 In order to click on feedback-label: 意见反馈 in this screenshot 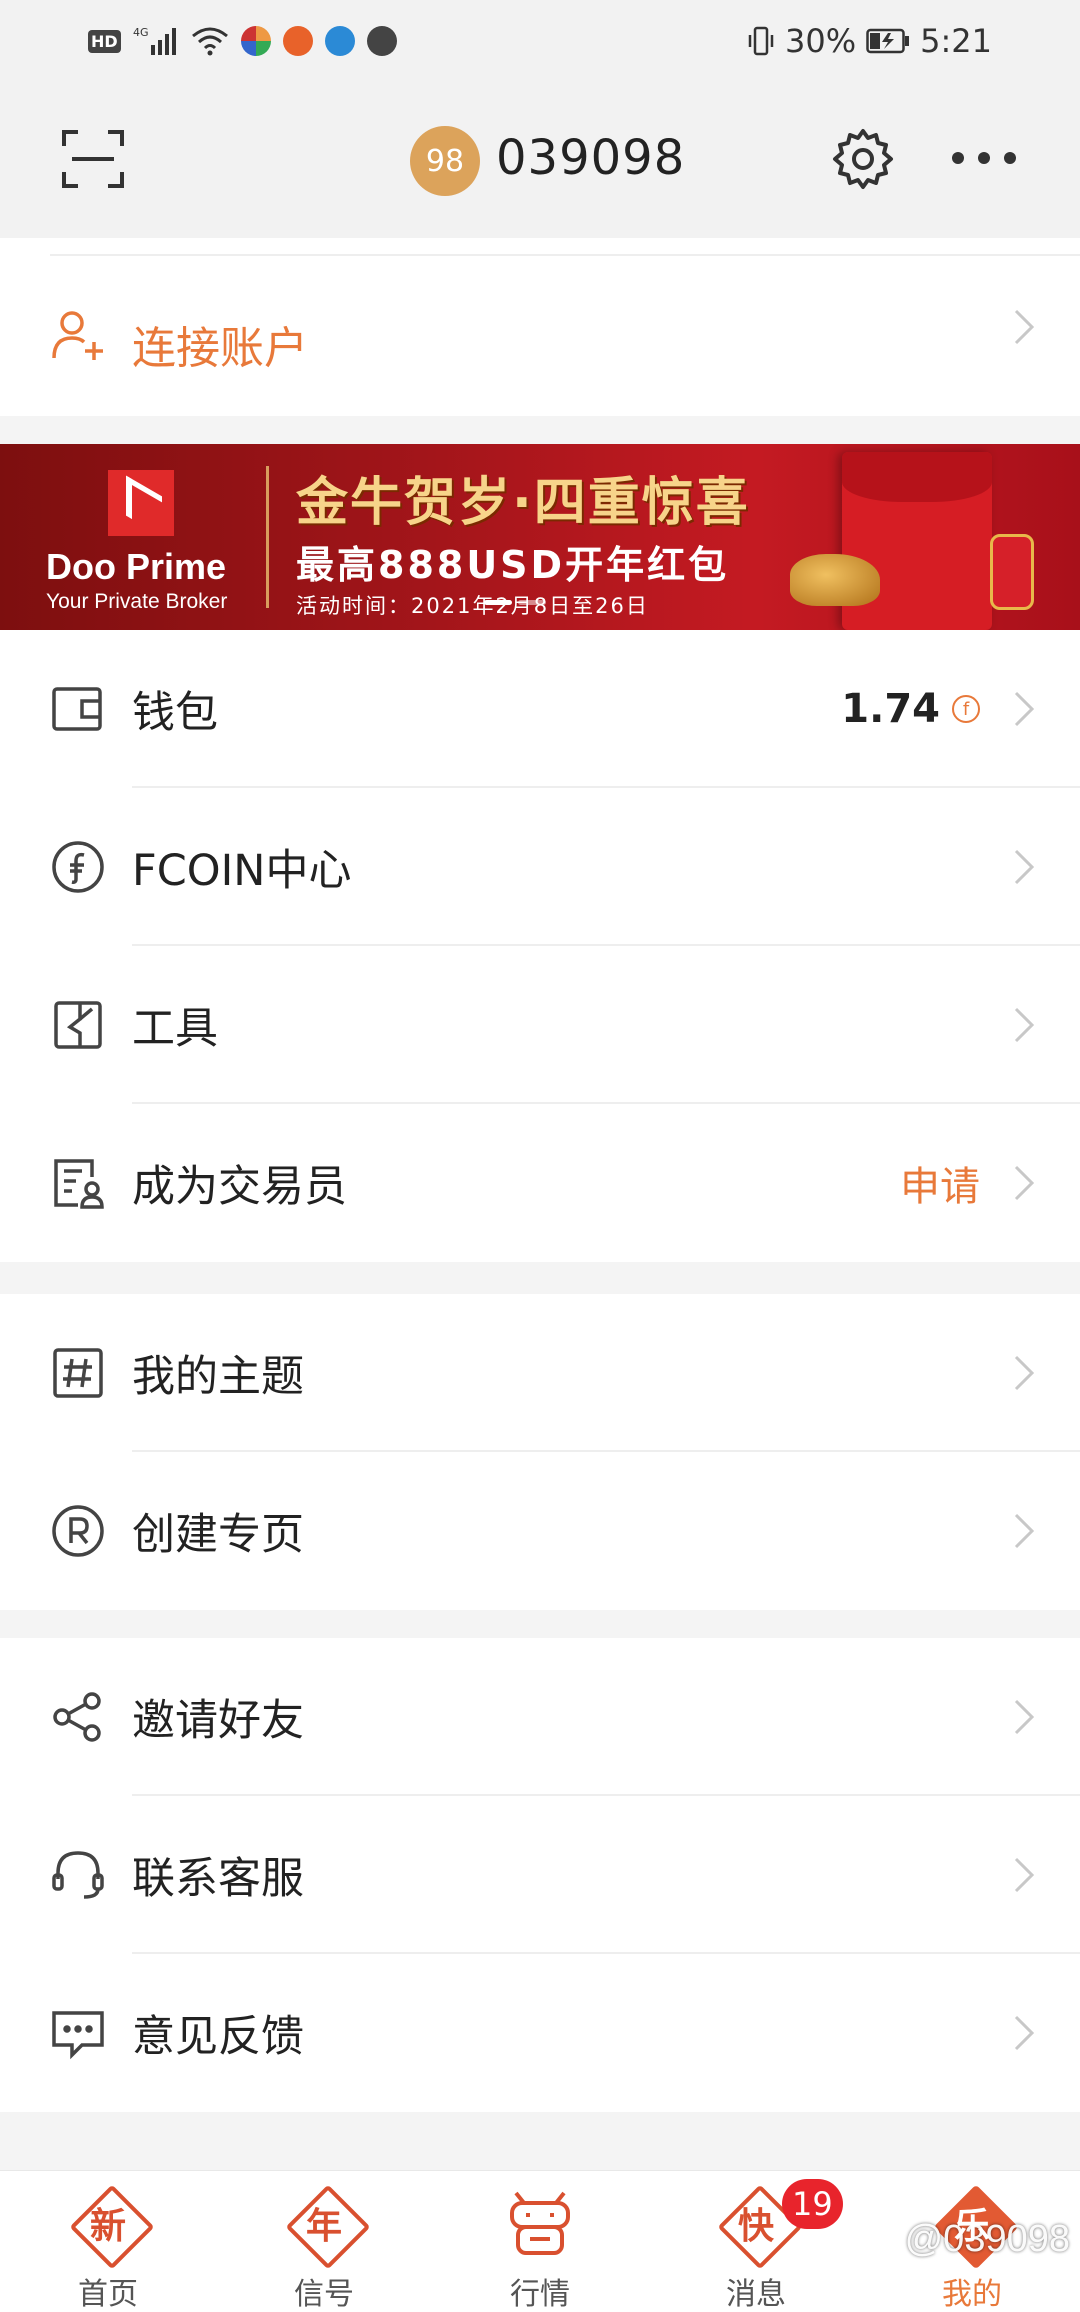, I will do `click(218, 2037)`.